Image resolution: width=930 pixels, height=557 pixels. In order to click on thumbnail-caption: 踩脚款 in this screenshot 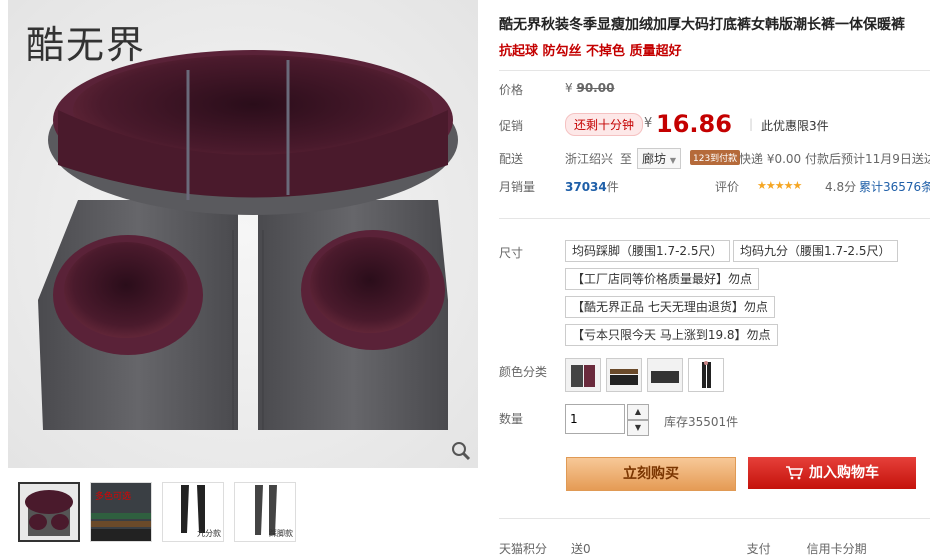, I will do `click(281, 533)`.